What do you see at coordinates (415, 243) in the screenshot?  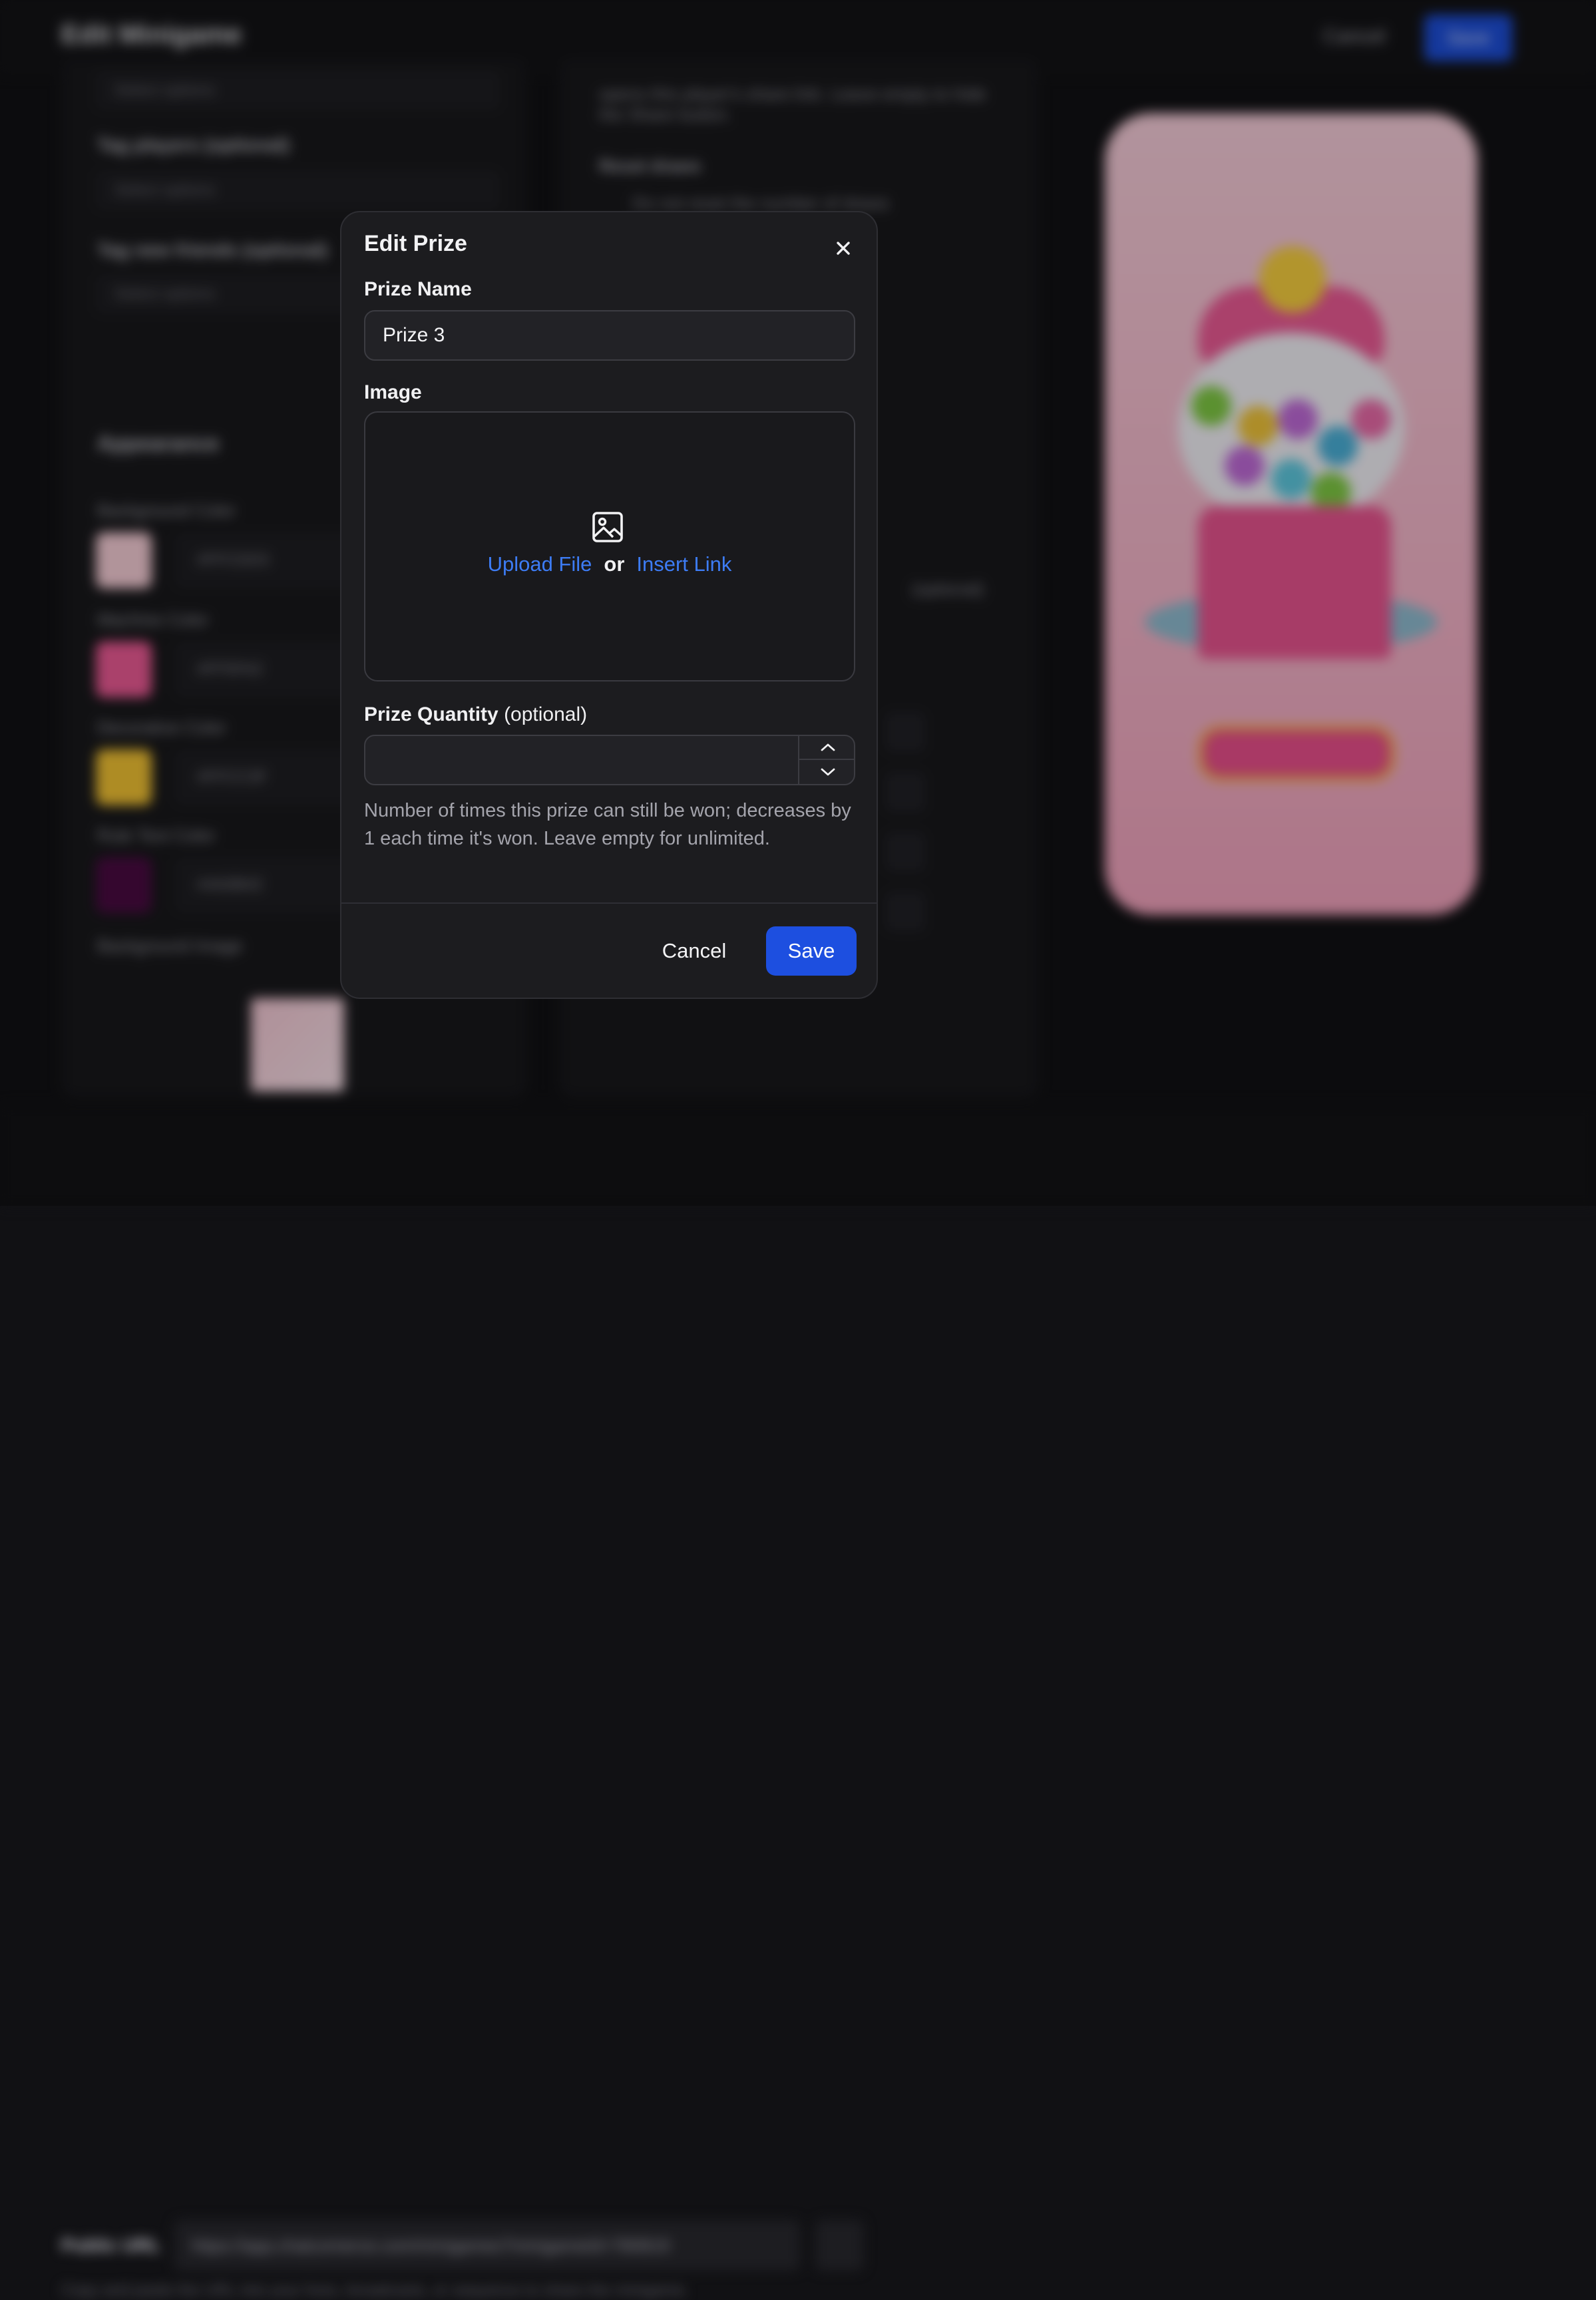 I see `dialog-title: Edit Prize` at bounding box center [415, 243].